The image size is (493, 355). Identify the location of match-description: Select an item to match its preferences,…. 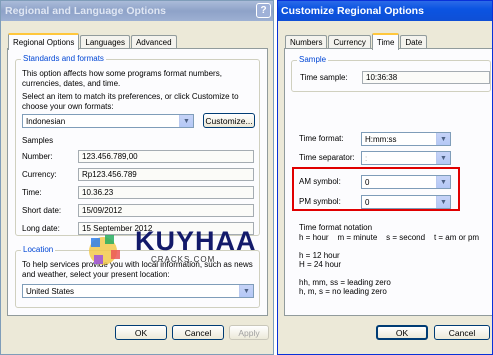
(130, 101).